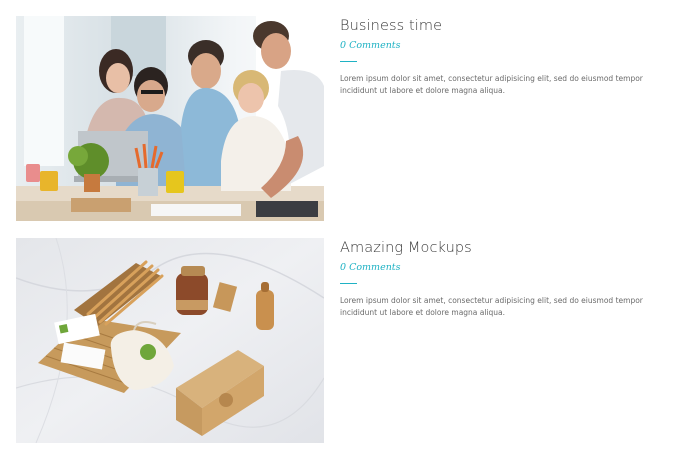 The height and width of the screenshot is (459, 700). Describe the element at coordinates (505, 247) in the screenshot. I see `post-title: Amazing Mockups` at that location.